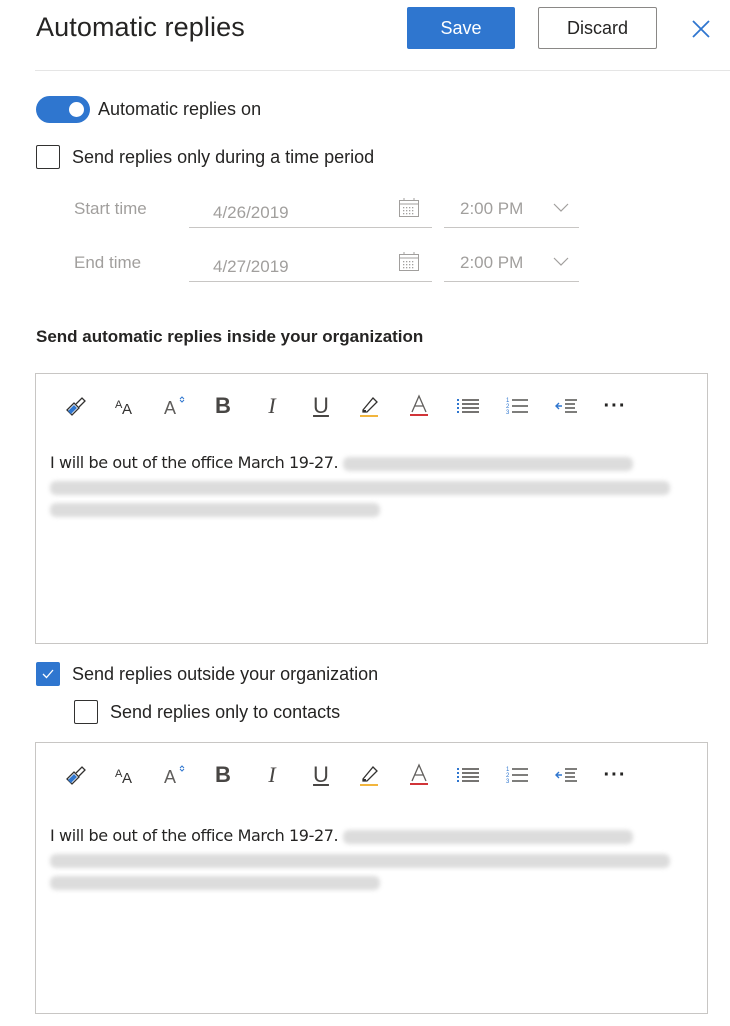  I want to click on outside-message-body: I will be out of the office March 19-27., so click(365, 858).